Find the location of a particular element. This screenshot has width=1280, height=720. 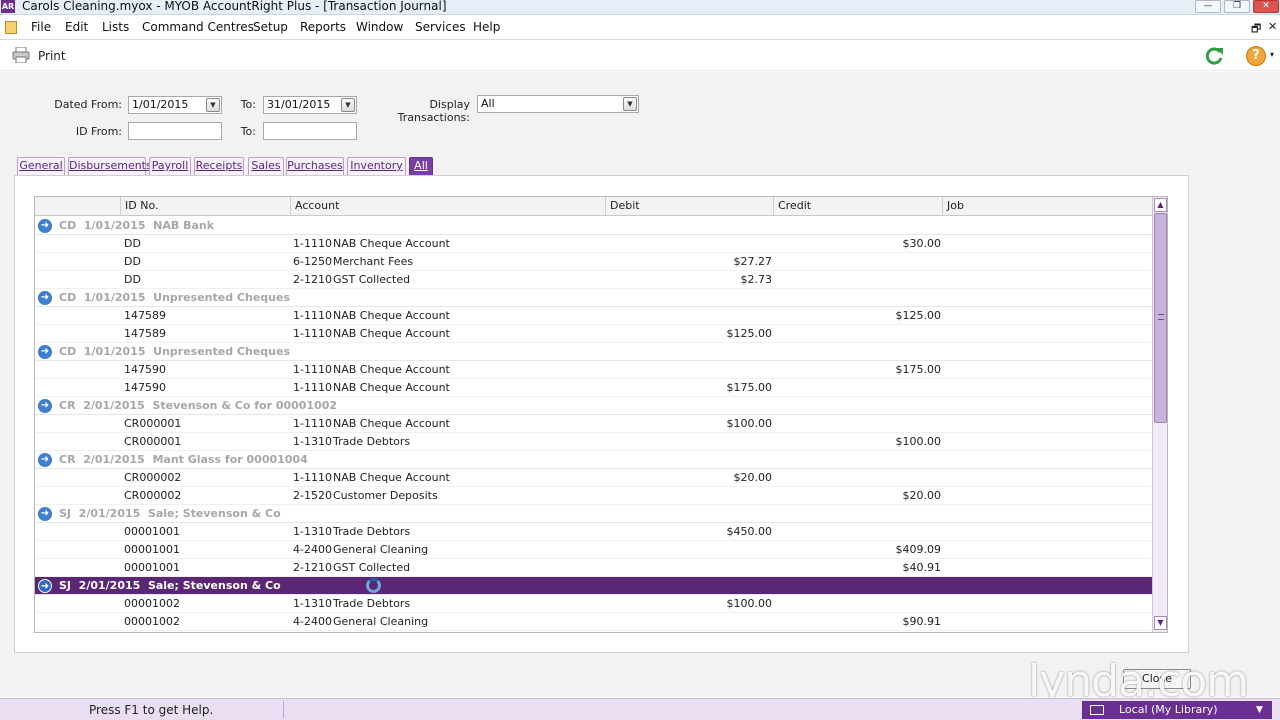

display-transactions-label: Display Transactions: is located at coordinates (433, 111).